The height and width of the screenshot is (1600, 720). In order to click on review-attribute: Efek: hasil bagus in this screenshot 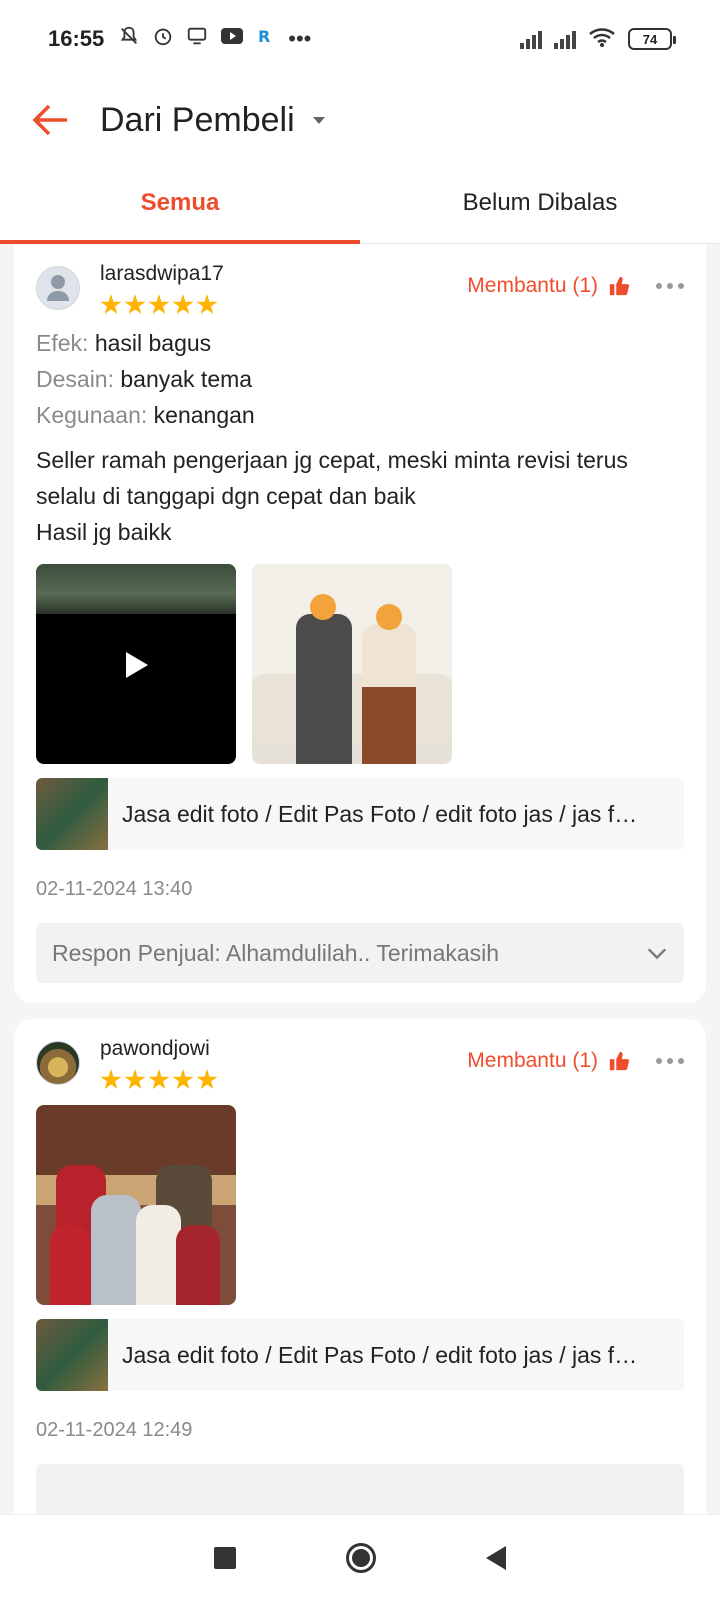, I will do `click(124, 343)`.